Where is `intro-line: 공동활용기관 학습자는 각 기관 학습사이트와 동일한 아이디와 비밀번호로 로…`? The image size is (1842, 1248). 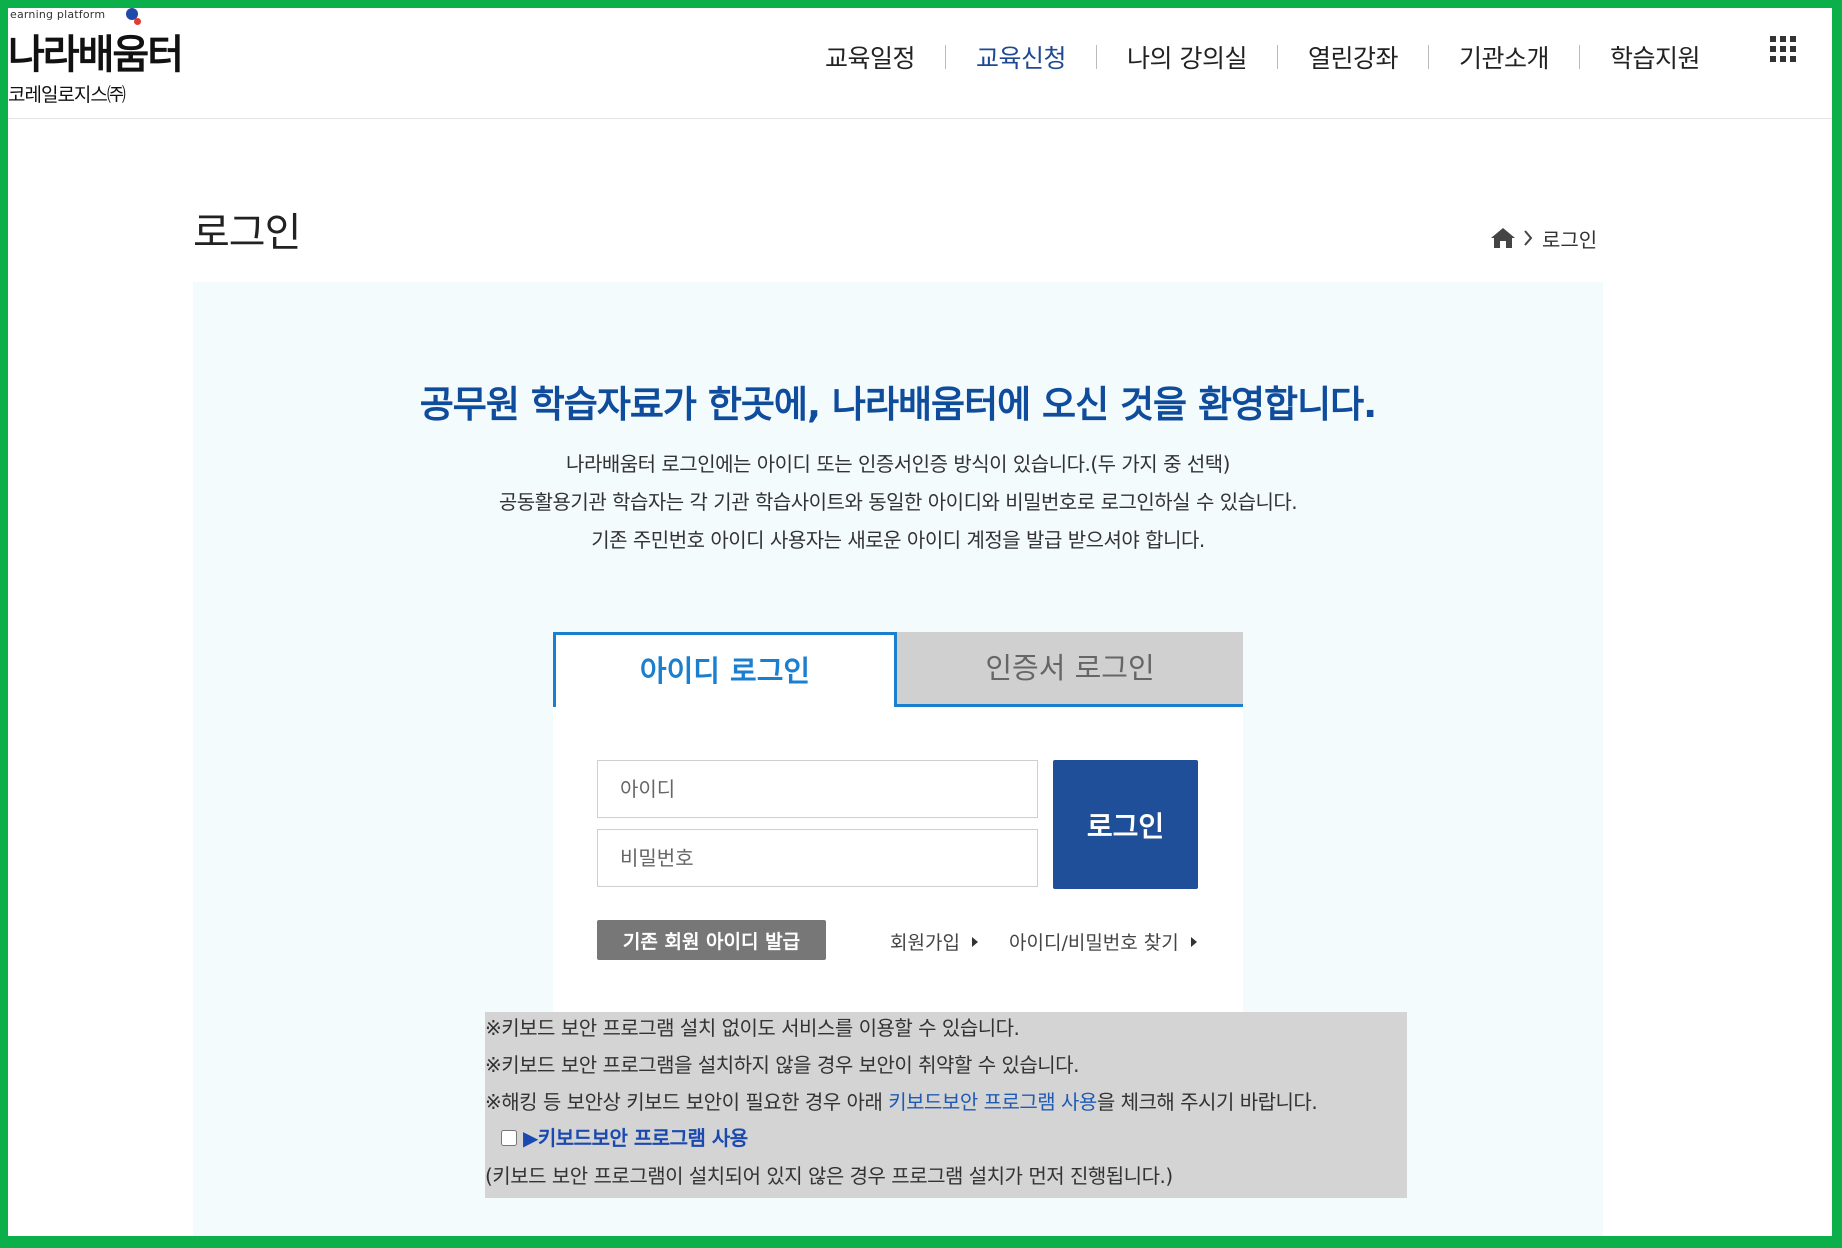
intro-line: 공동활용기관 학습자는 각 기관 학습사이트와 동일한 아이디와 비밀번호로 로… is located at coordinates (898, 502).